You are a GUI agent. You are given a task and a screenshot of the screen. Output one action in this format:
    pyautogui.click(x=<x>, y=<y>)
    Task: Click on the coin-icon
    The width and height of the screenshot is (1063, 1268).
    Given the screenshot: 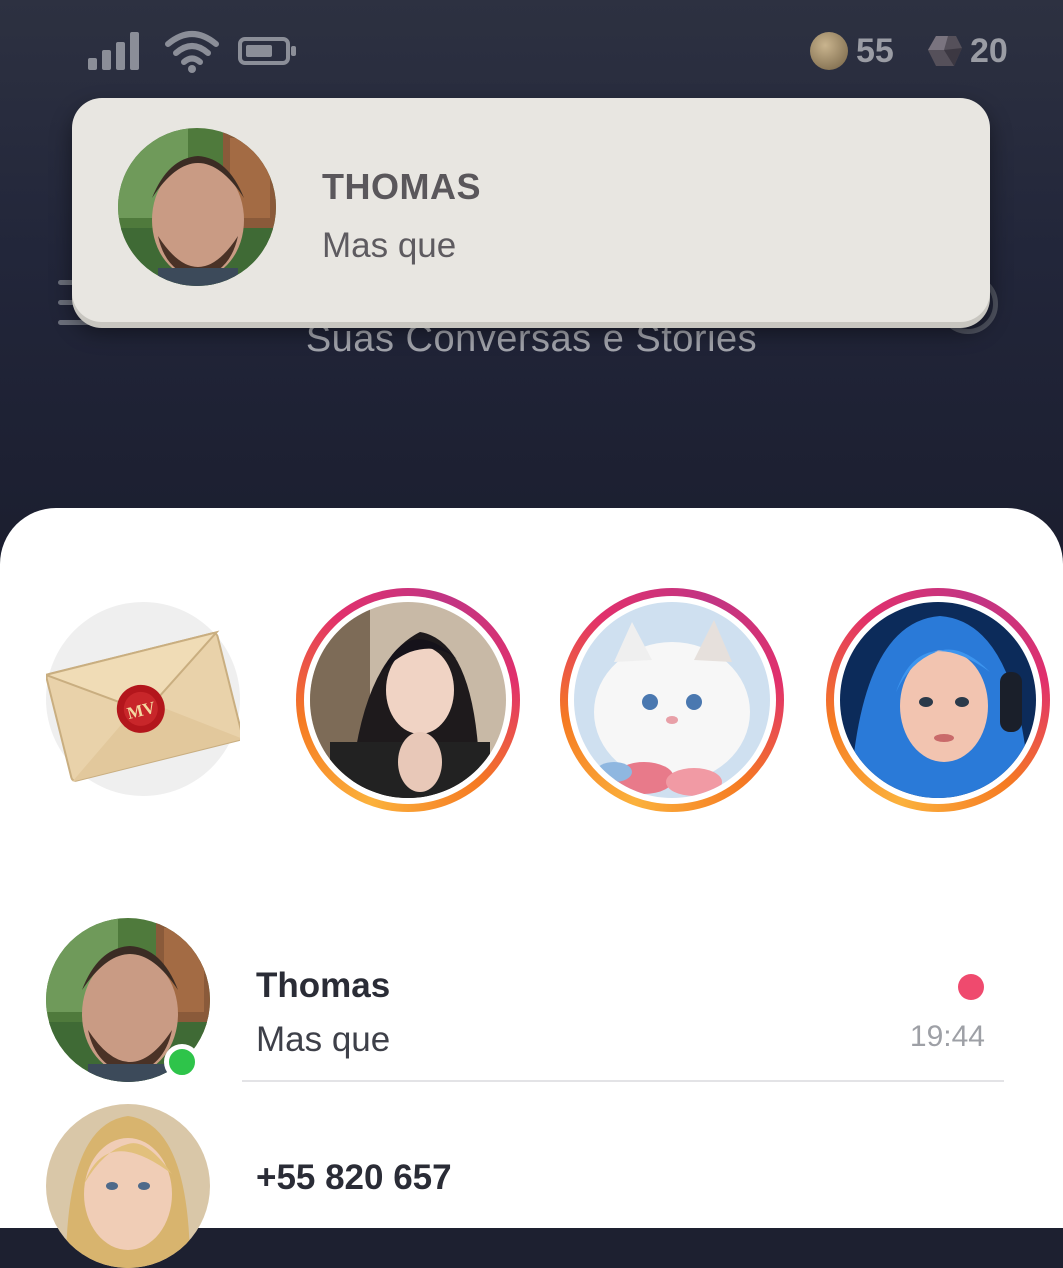 What is the action you would take?
    pyautogui.click(x=829, y=51)
    